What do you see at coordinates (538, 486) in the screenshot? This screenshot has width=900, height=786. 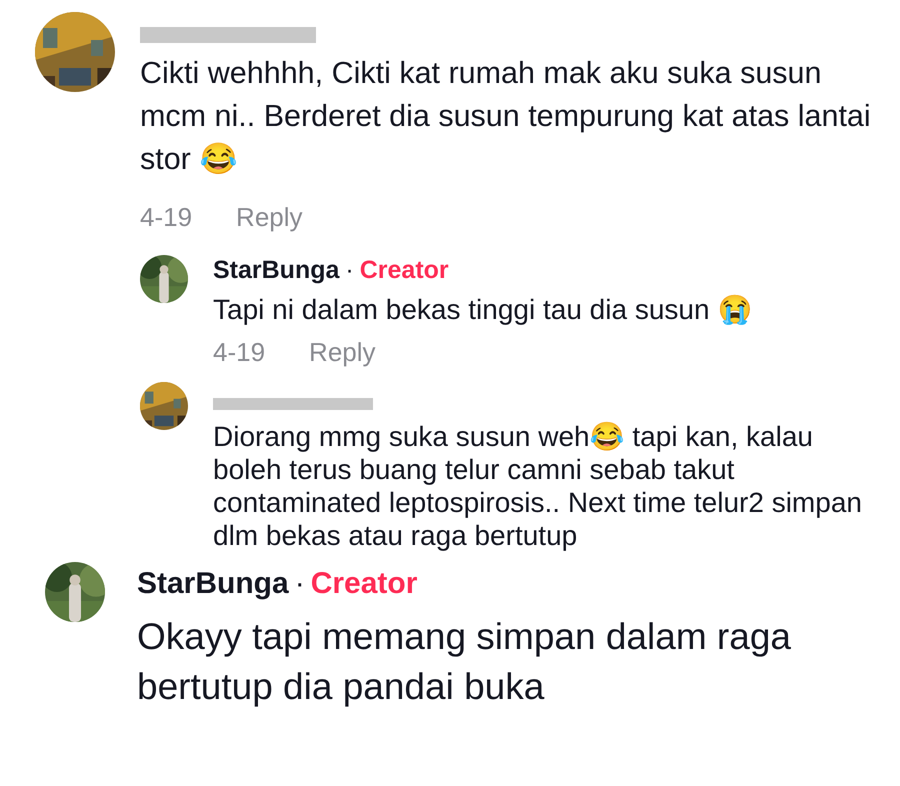 I see `comment-text: Diorang mmg suka susun weh😂 tapi kan, kalau boleh terus buang telur camni sebab takut contaminated leptospirosis.. Next time telur2 simpan dlm bekas atau raga bertutup` at bounding box center [538, 486].